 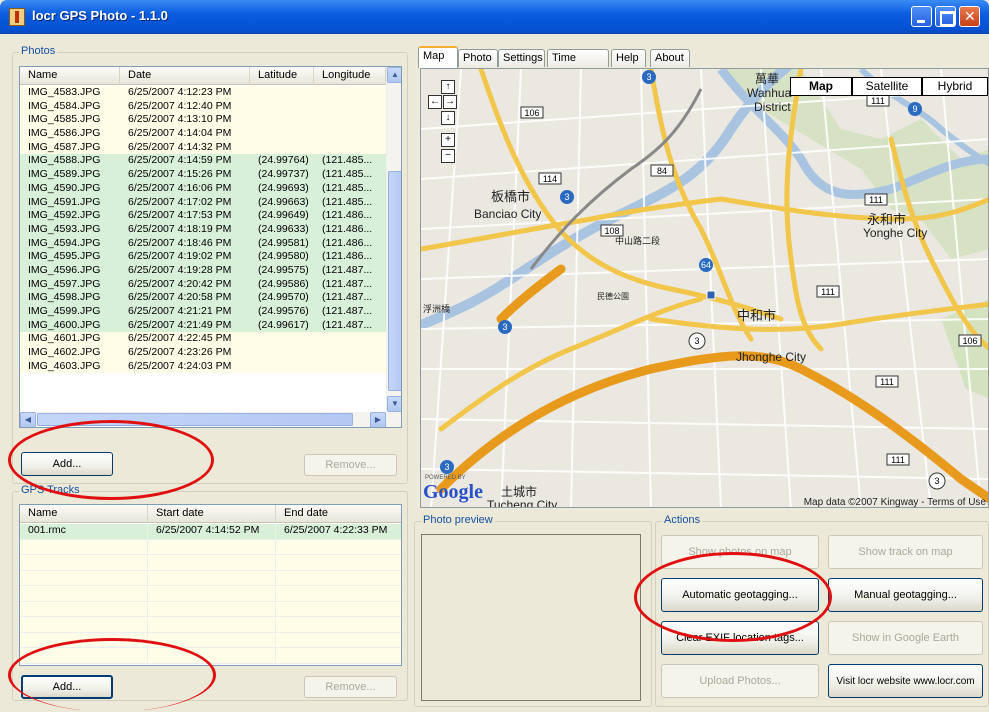 I want to click on title-bar: locr GPS Photo - 1.1.0, so click(x=494, y=17).